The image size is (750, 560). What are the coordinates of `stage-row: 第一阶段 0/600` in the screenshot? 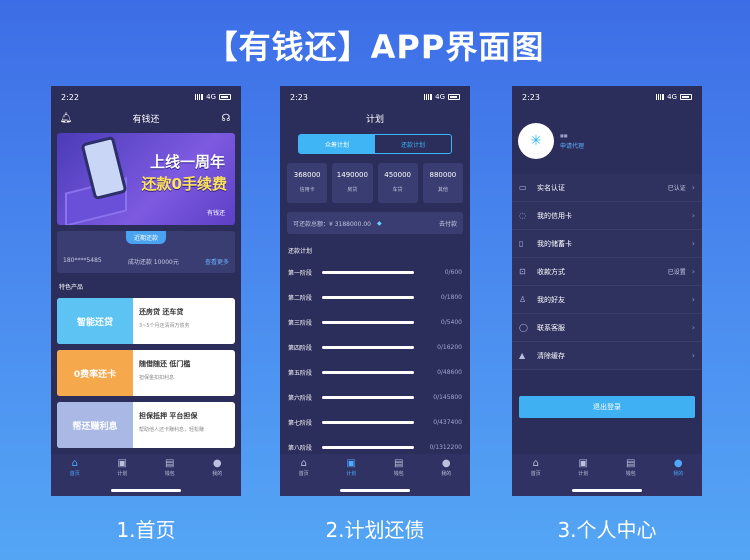 It's located at (375, 272).